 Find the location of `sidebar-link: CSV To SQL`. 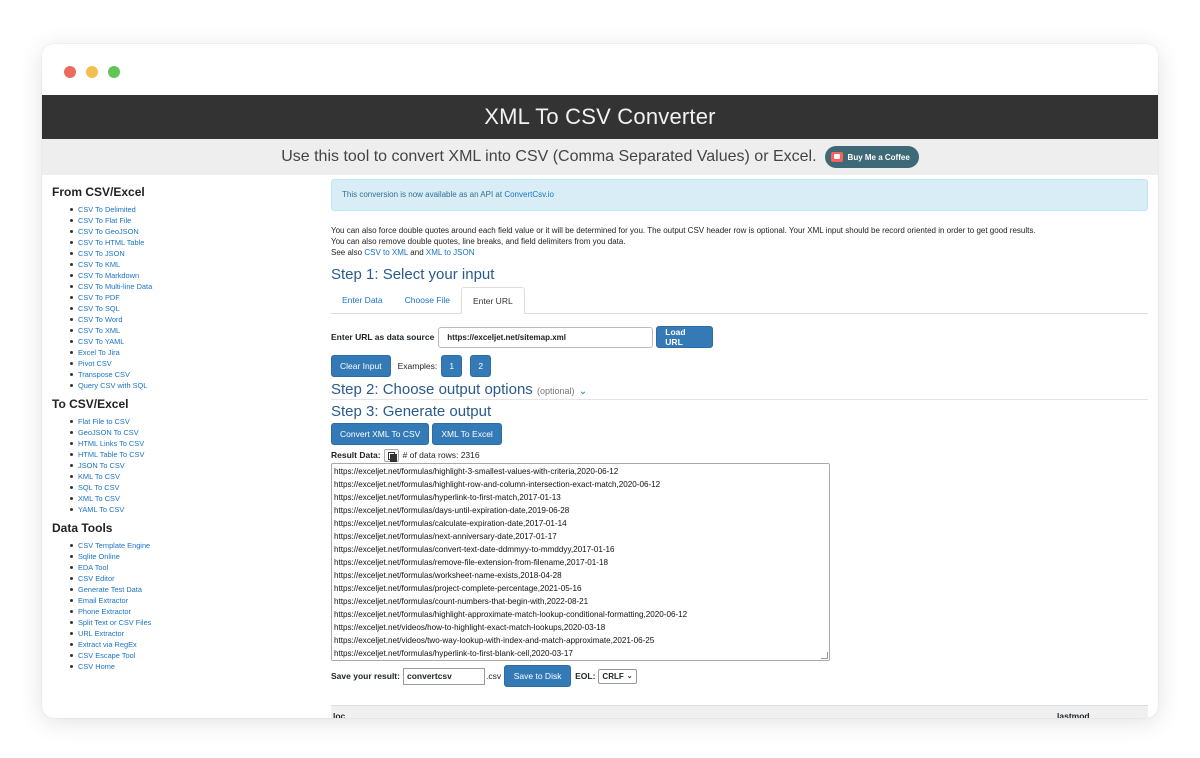

sidebar-link: CSV To SQL is located at coordinates (195, 308).